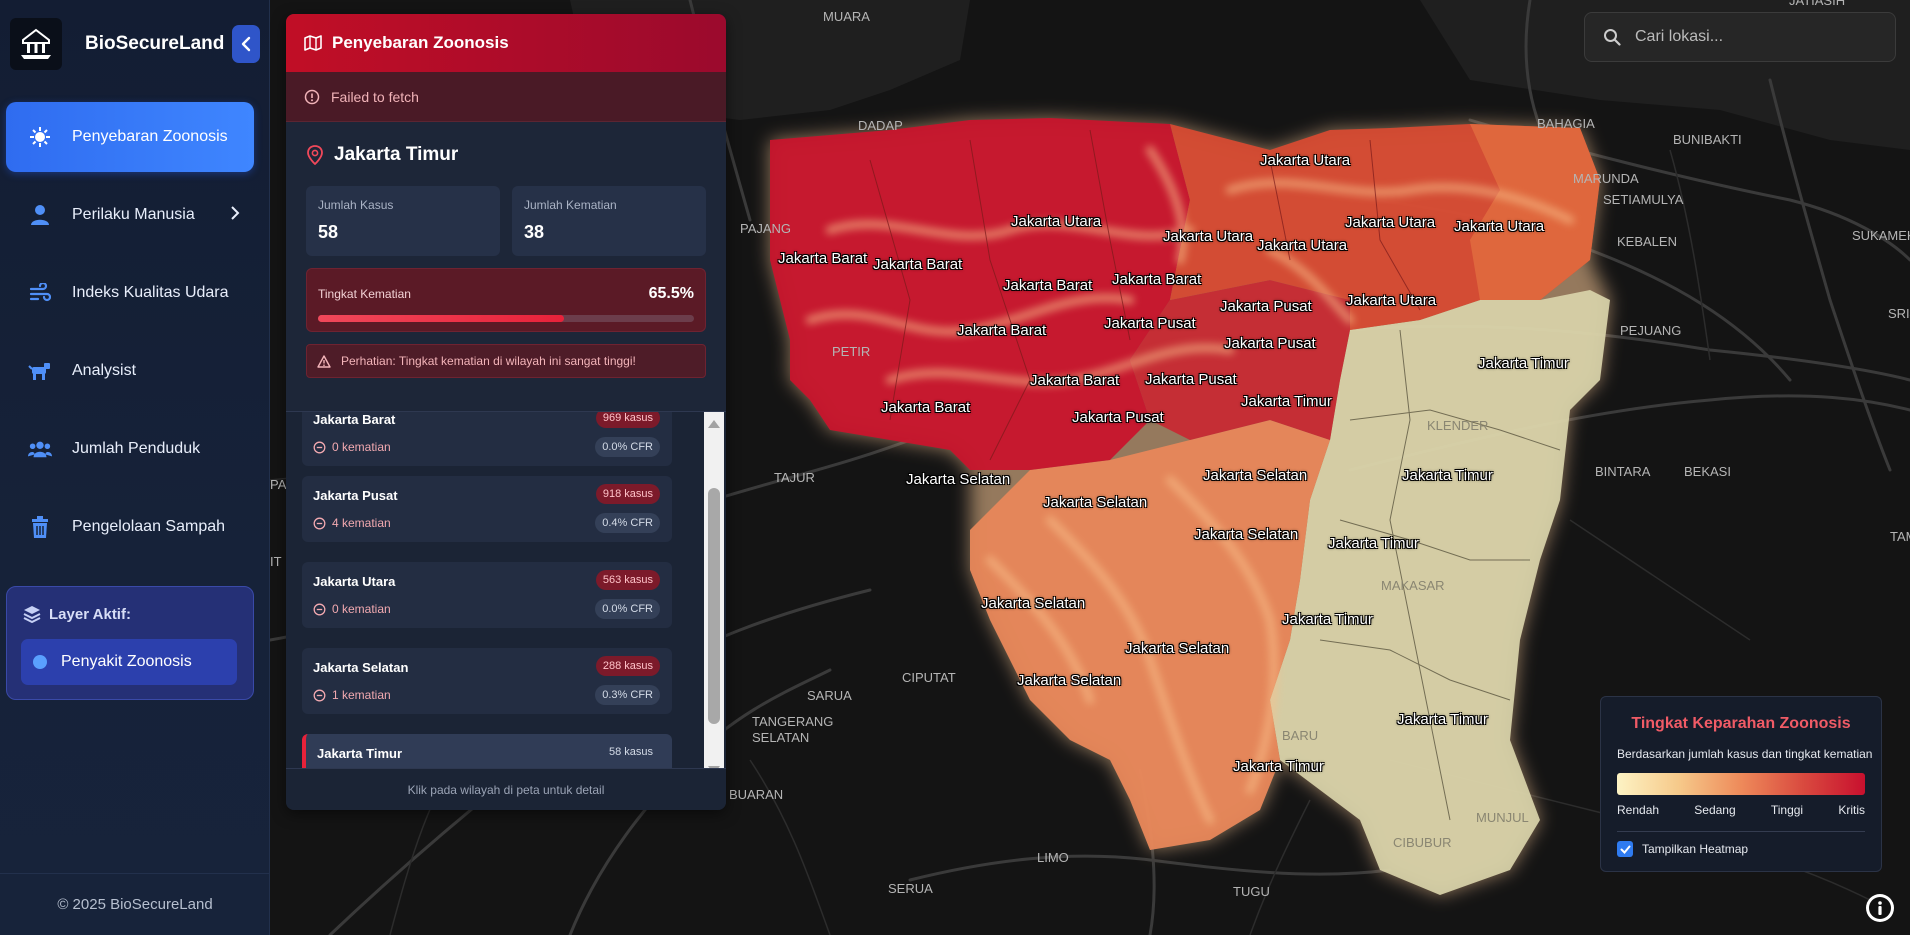  Describe the element at coordinates (133, 214) in the screenshot. I see `sidebar-item-label: Perilaku Manusia` at that location.